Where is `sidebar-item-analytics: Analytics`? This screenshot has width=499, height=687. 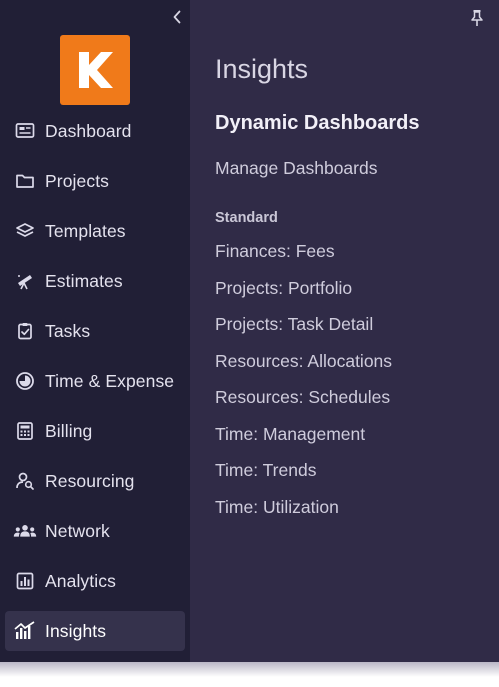 sidebar-item-analytics: Analytics is located at coordinates (95, 581).